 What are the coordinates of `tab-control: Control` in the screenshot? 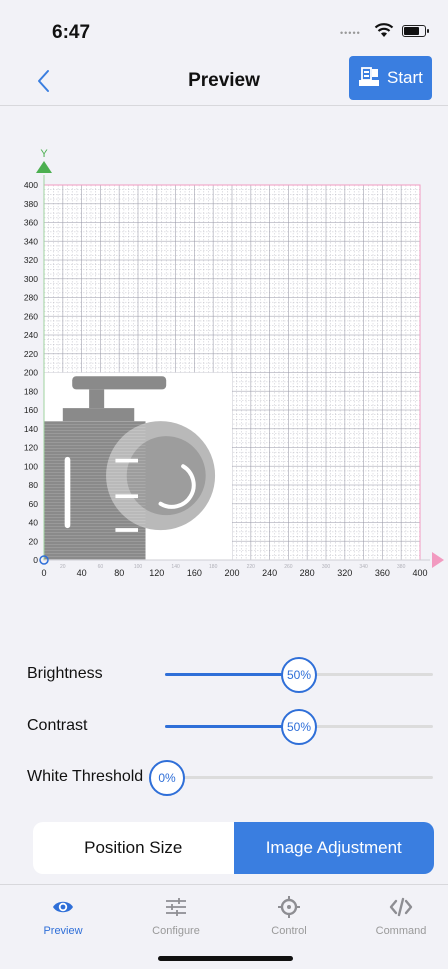 It's located at (289, 919).